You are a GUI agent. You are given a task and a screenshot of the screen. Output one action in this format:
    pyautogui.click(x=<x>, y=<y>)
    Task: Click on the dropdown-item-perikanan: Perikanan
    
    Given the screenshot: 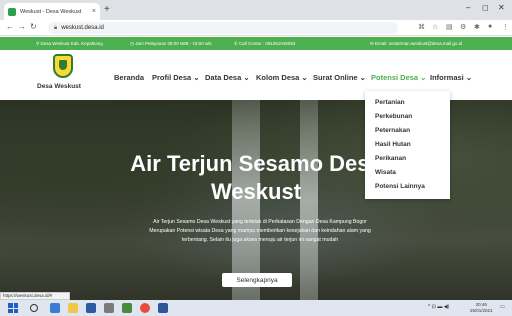 What is the action you would take?
    pyautogui.click(x=407, y=159)
    